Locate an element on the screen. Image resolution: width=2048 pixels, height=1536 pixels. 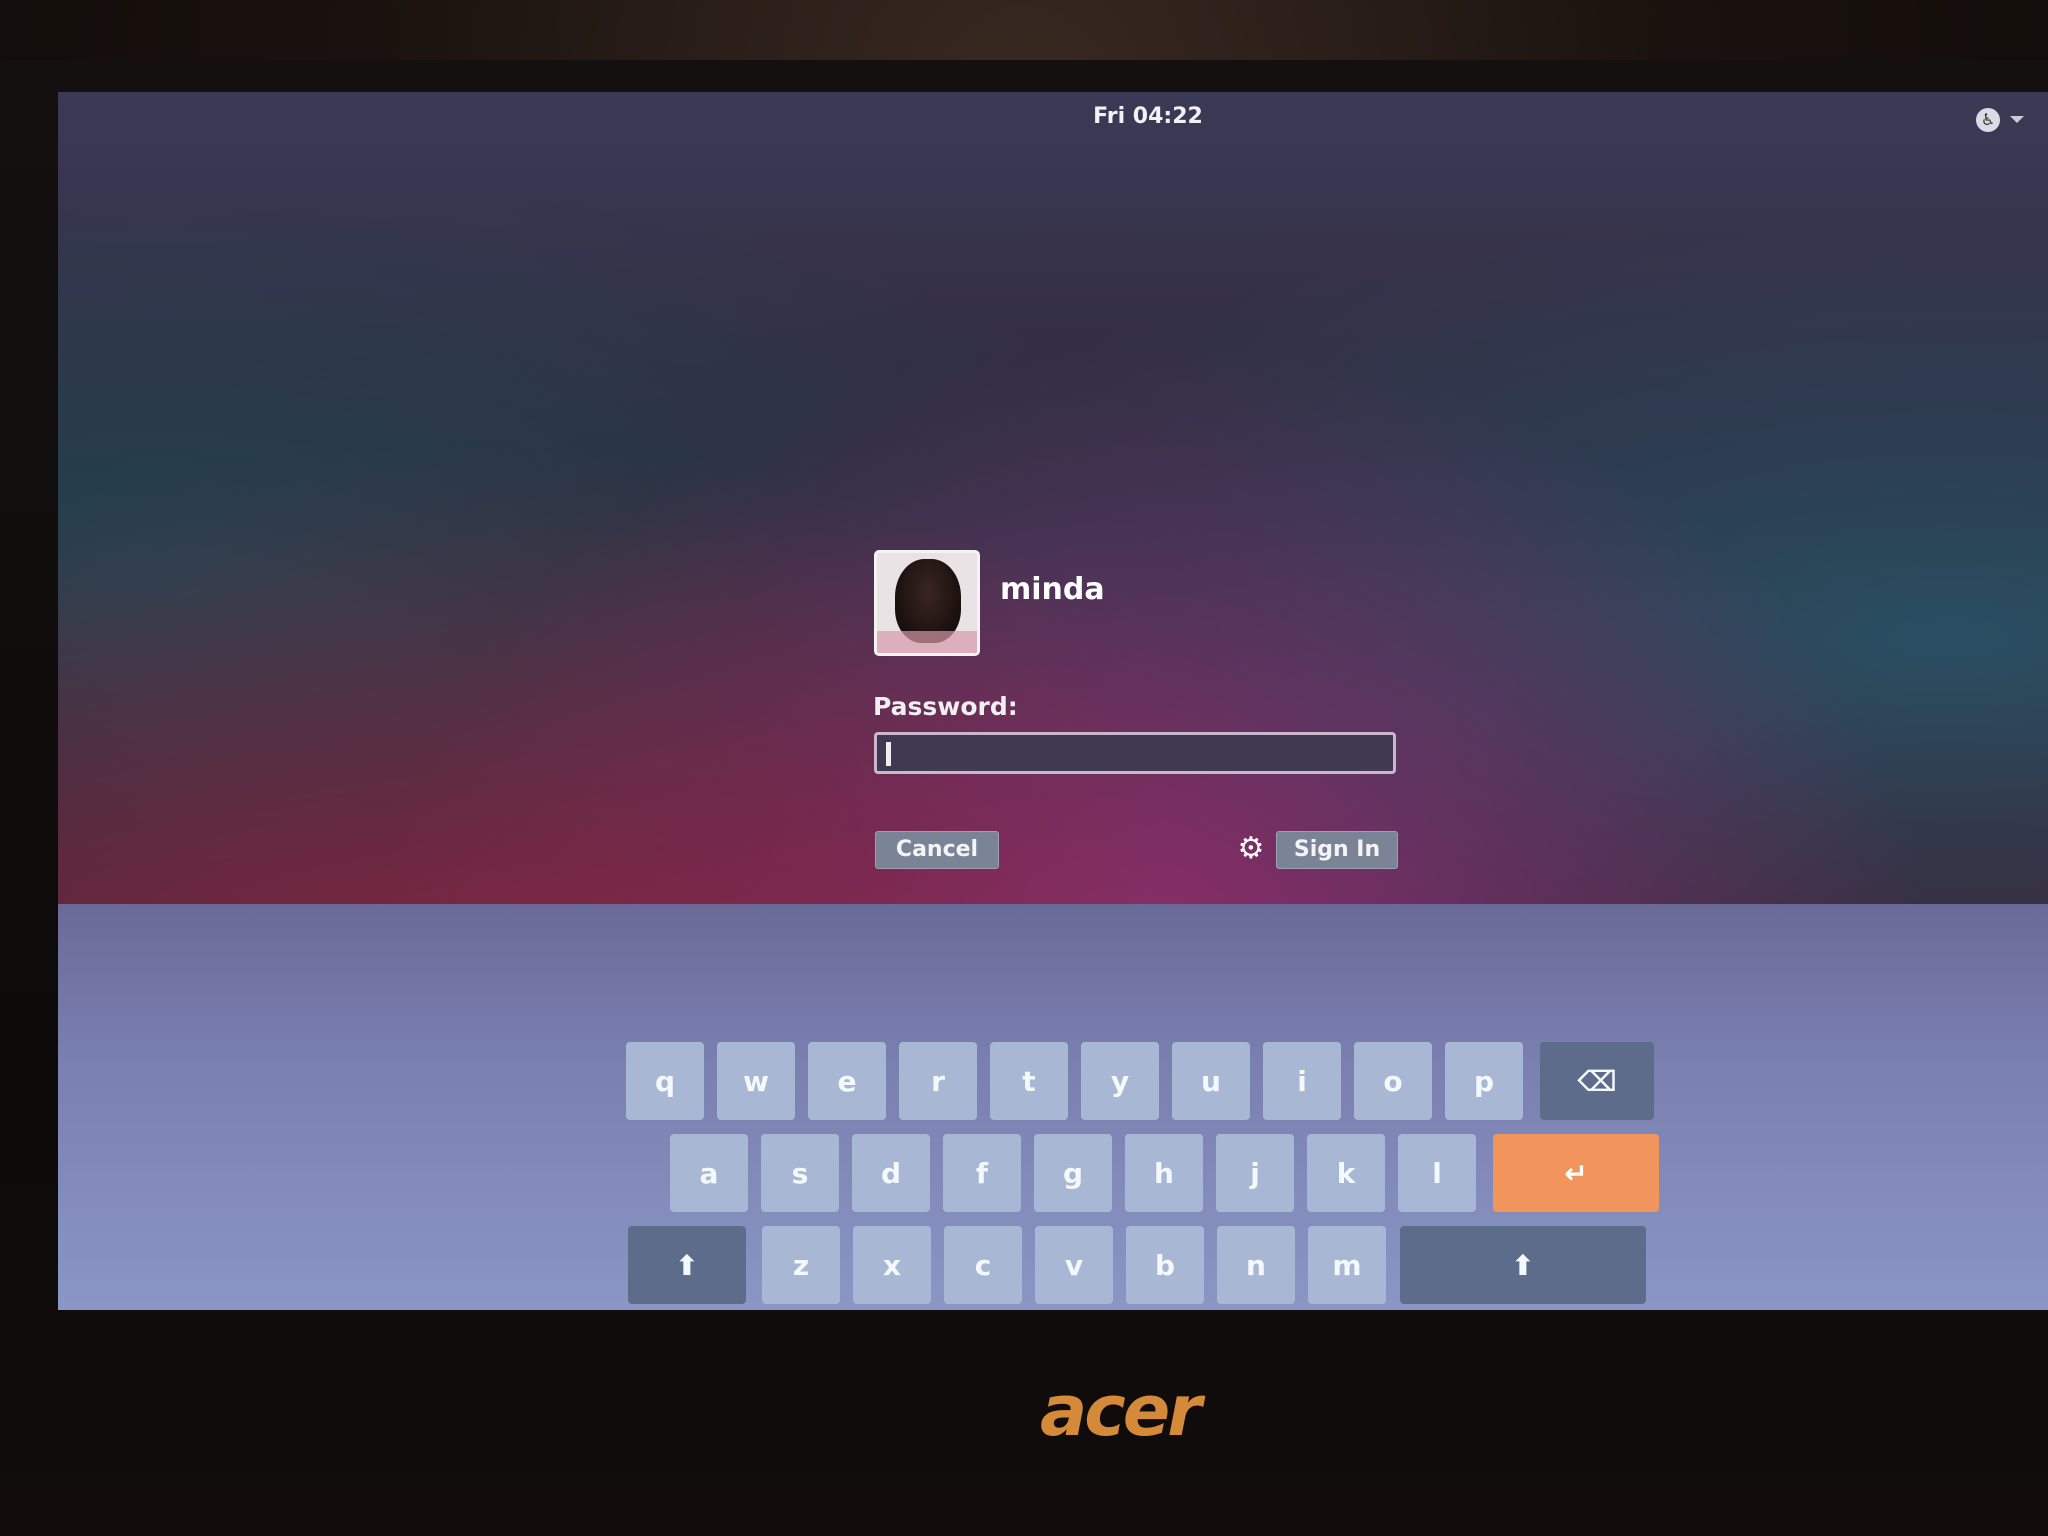
shift-left-key: ⬆ is located at coordinates (687, 1265).